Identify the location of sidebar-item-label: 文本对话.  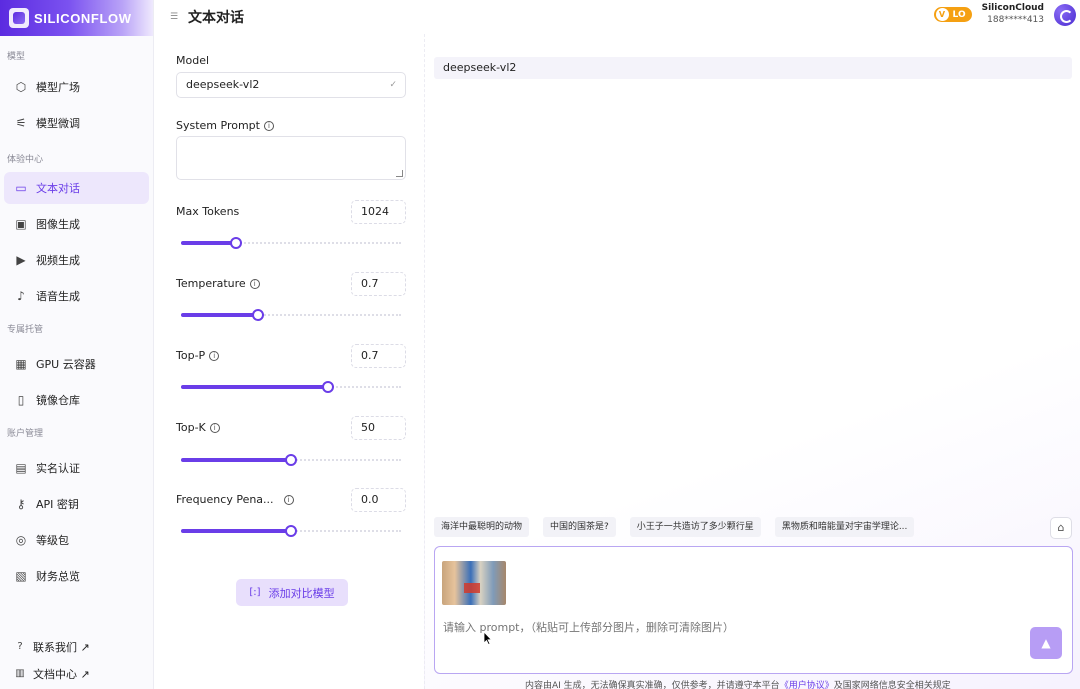
(58, 188).